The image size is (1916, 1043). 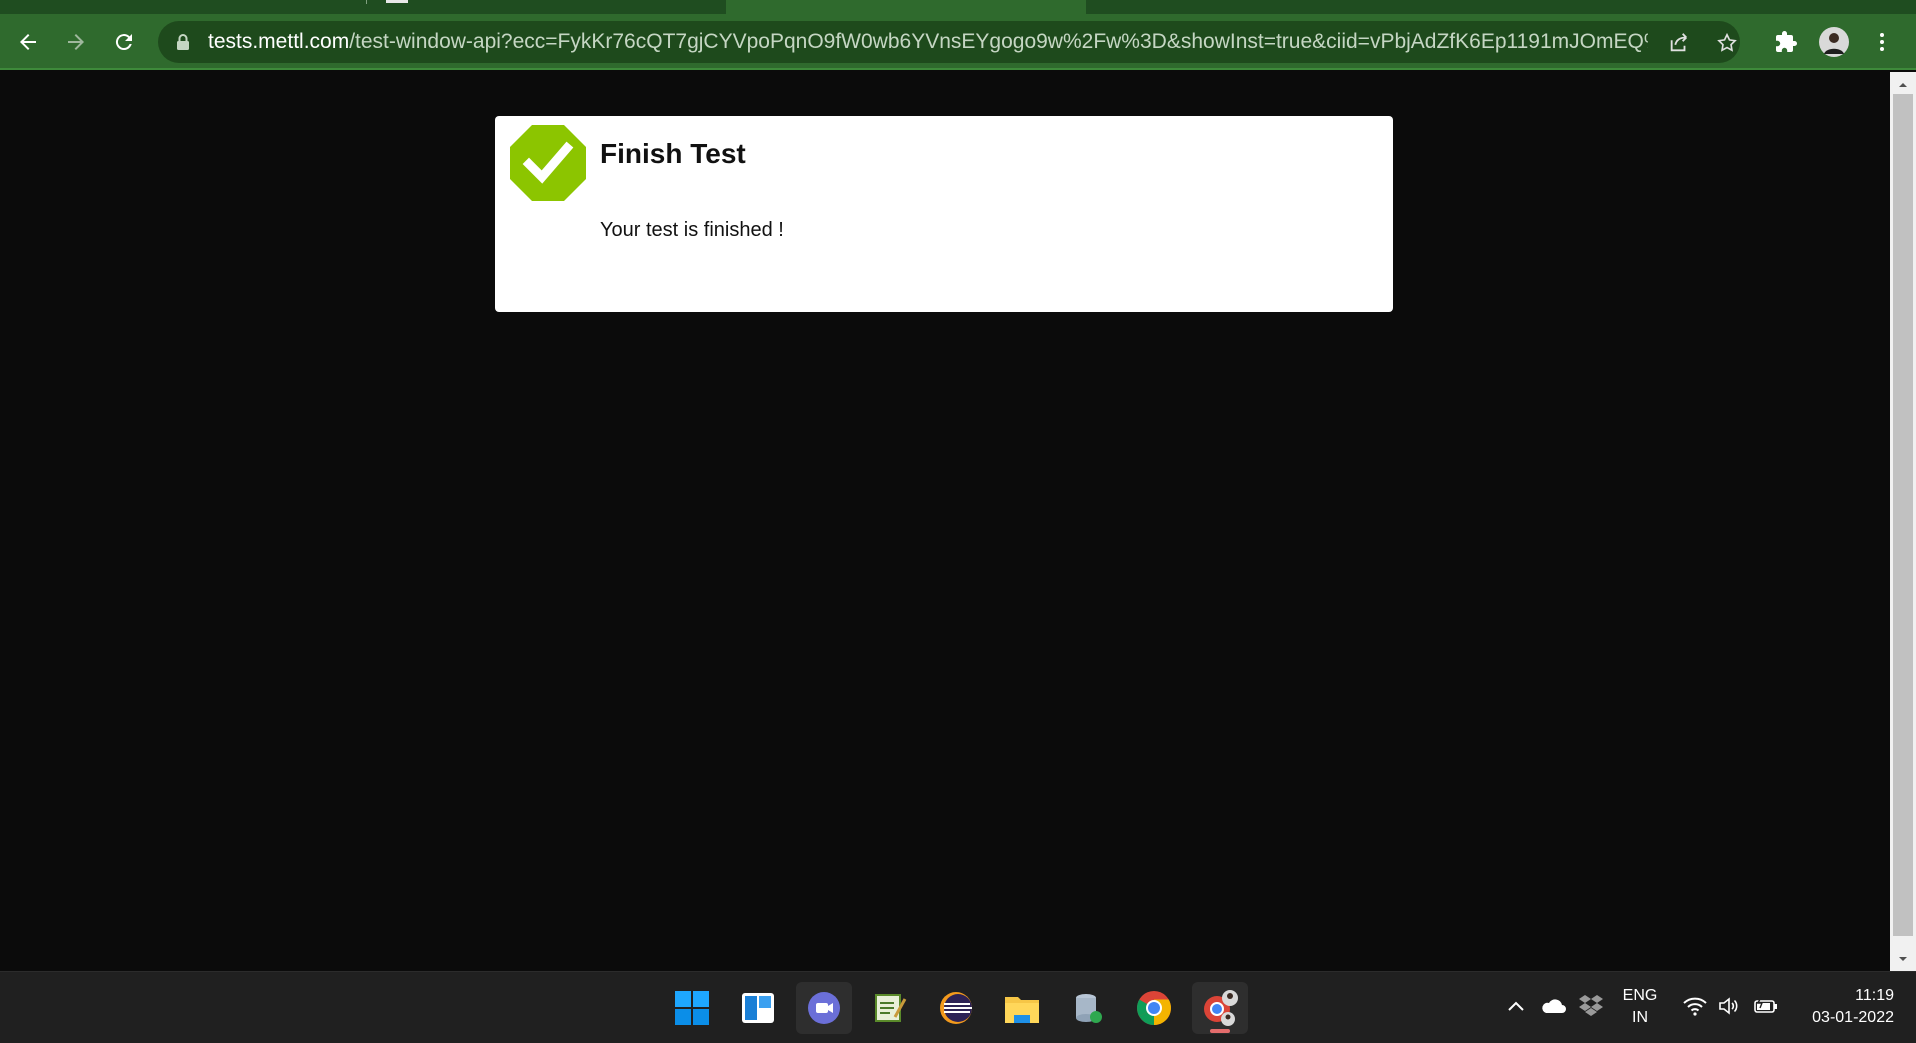 I want to click on teams-chat-button, so click(x=824, y=1008).